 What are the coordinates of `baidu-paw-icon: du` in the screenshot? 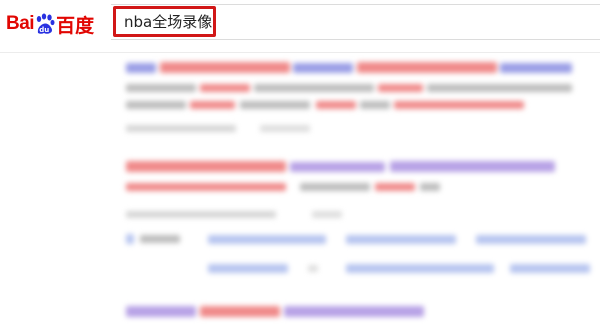 It's located at (45, 23).